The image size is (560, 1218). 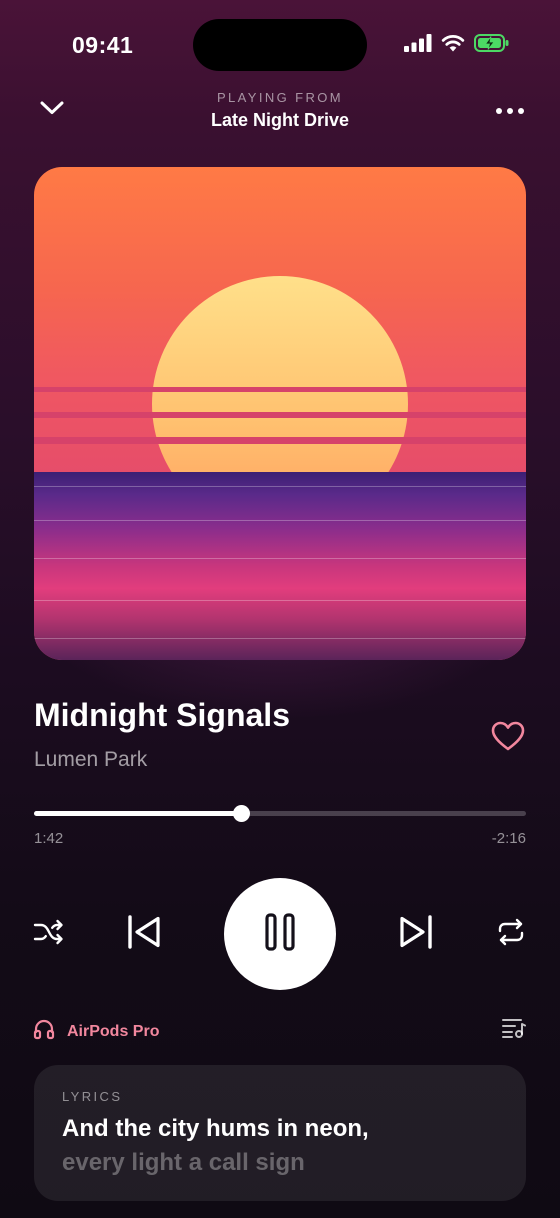 What do you see at coordinates (453, 43) in the screenshot?
I see `wifi-icon` at bounding box center [453, 43].